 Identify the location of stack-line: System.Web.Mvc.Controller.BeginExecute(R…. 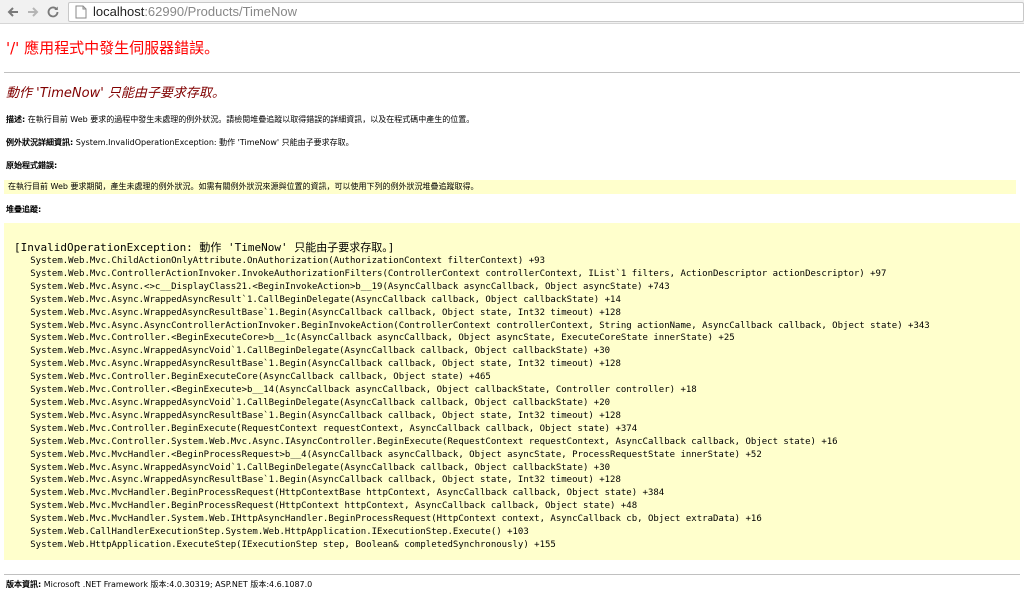
(326, 428).